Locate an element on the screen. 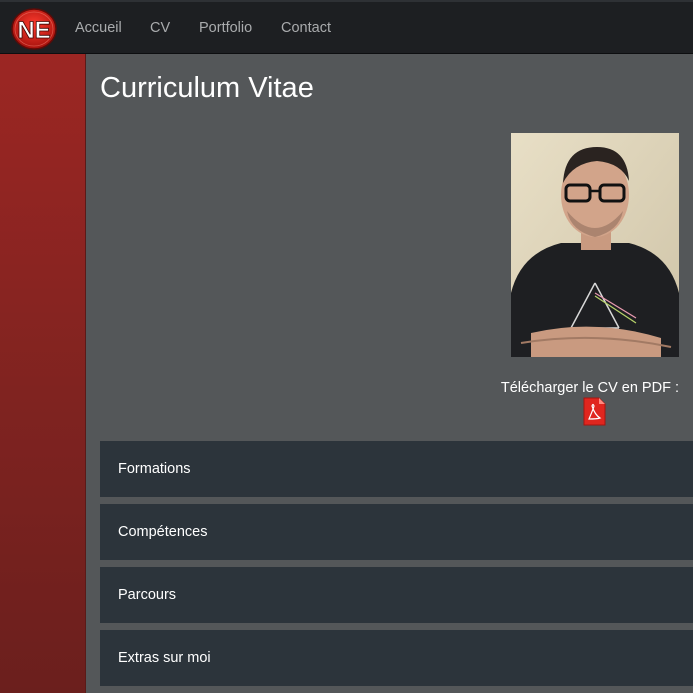 The width and height of the screenshot is (693, 693). section-formations-label: Formations is located at coordinates (154, 469).